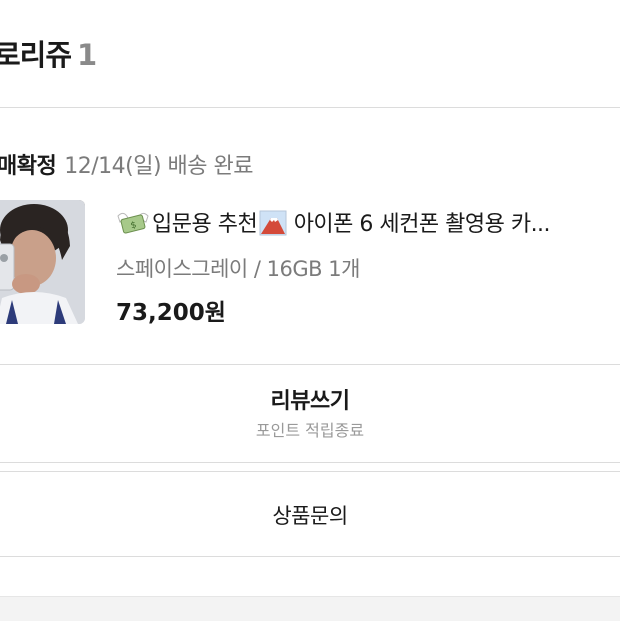 The width and height of the screenshot is (620, 621). What do you see at coordinates (171, 313) in the screenshot?
I see `product-price: 73,200원` at bounding box center [171, 313].